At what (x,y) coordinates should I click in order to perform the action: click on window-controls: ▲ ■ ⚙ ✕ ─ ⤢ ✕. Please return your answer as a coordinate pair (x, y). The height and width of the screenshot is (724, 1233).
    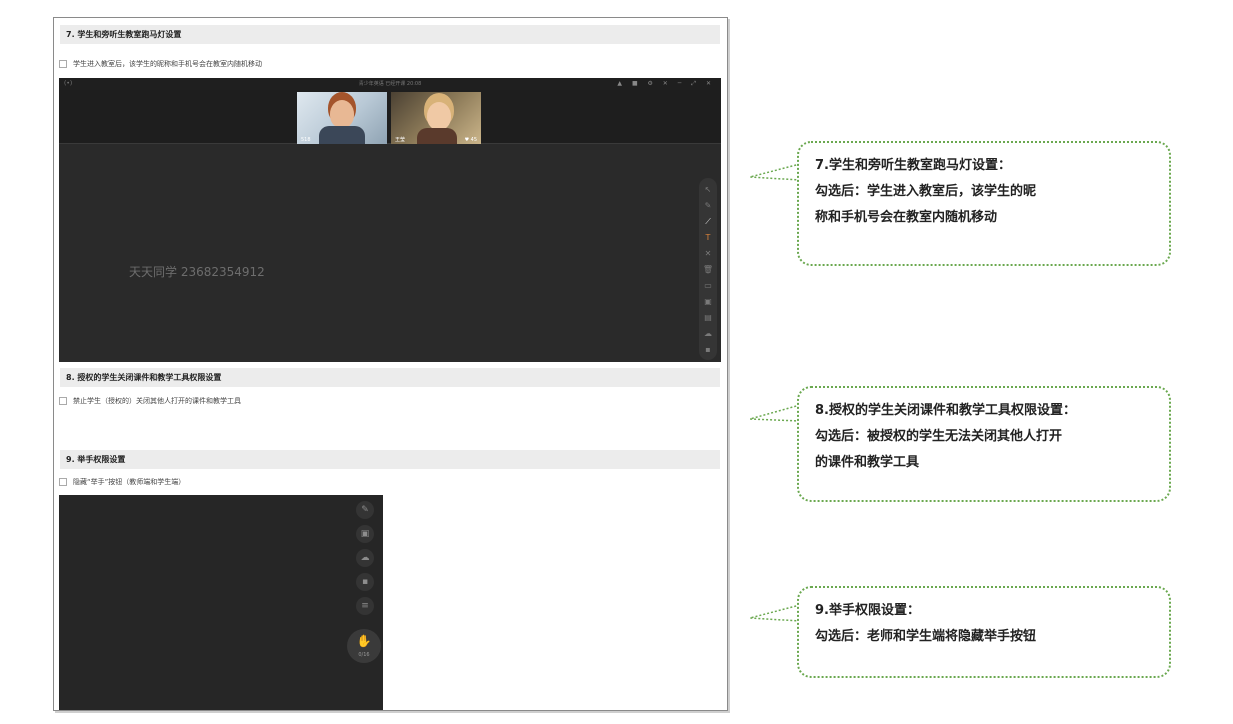
    Looking at the image, I should click on (666, 84).